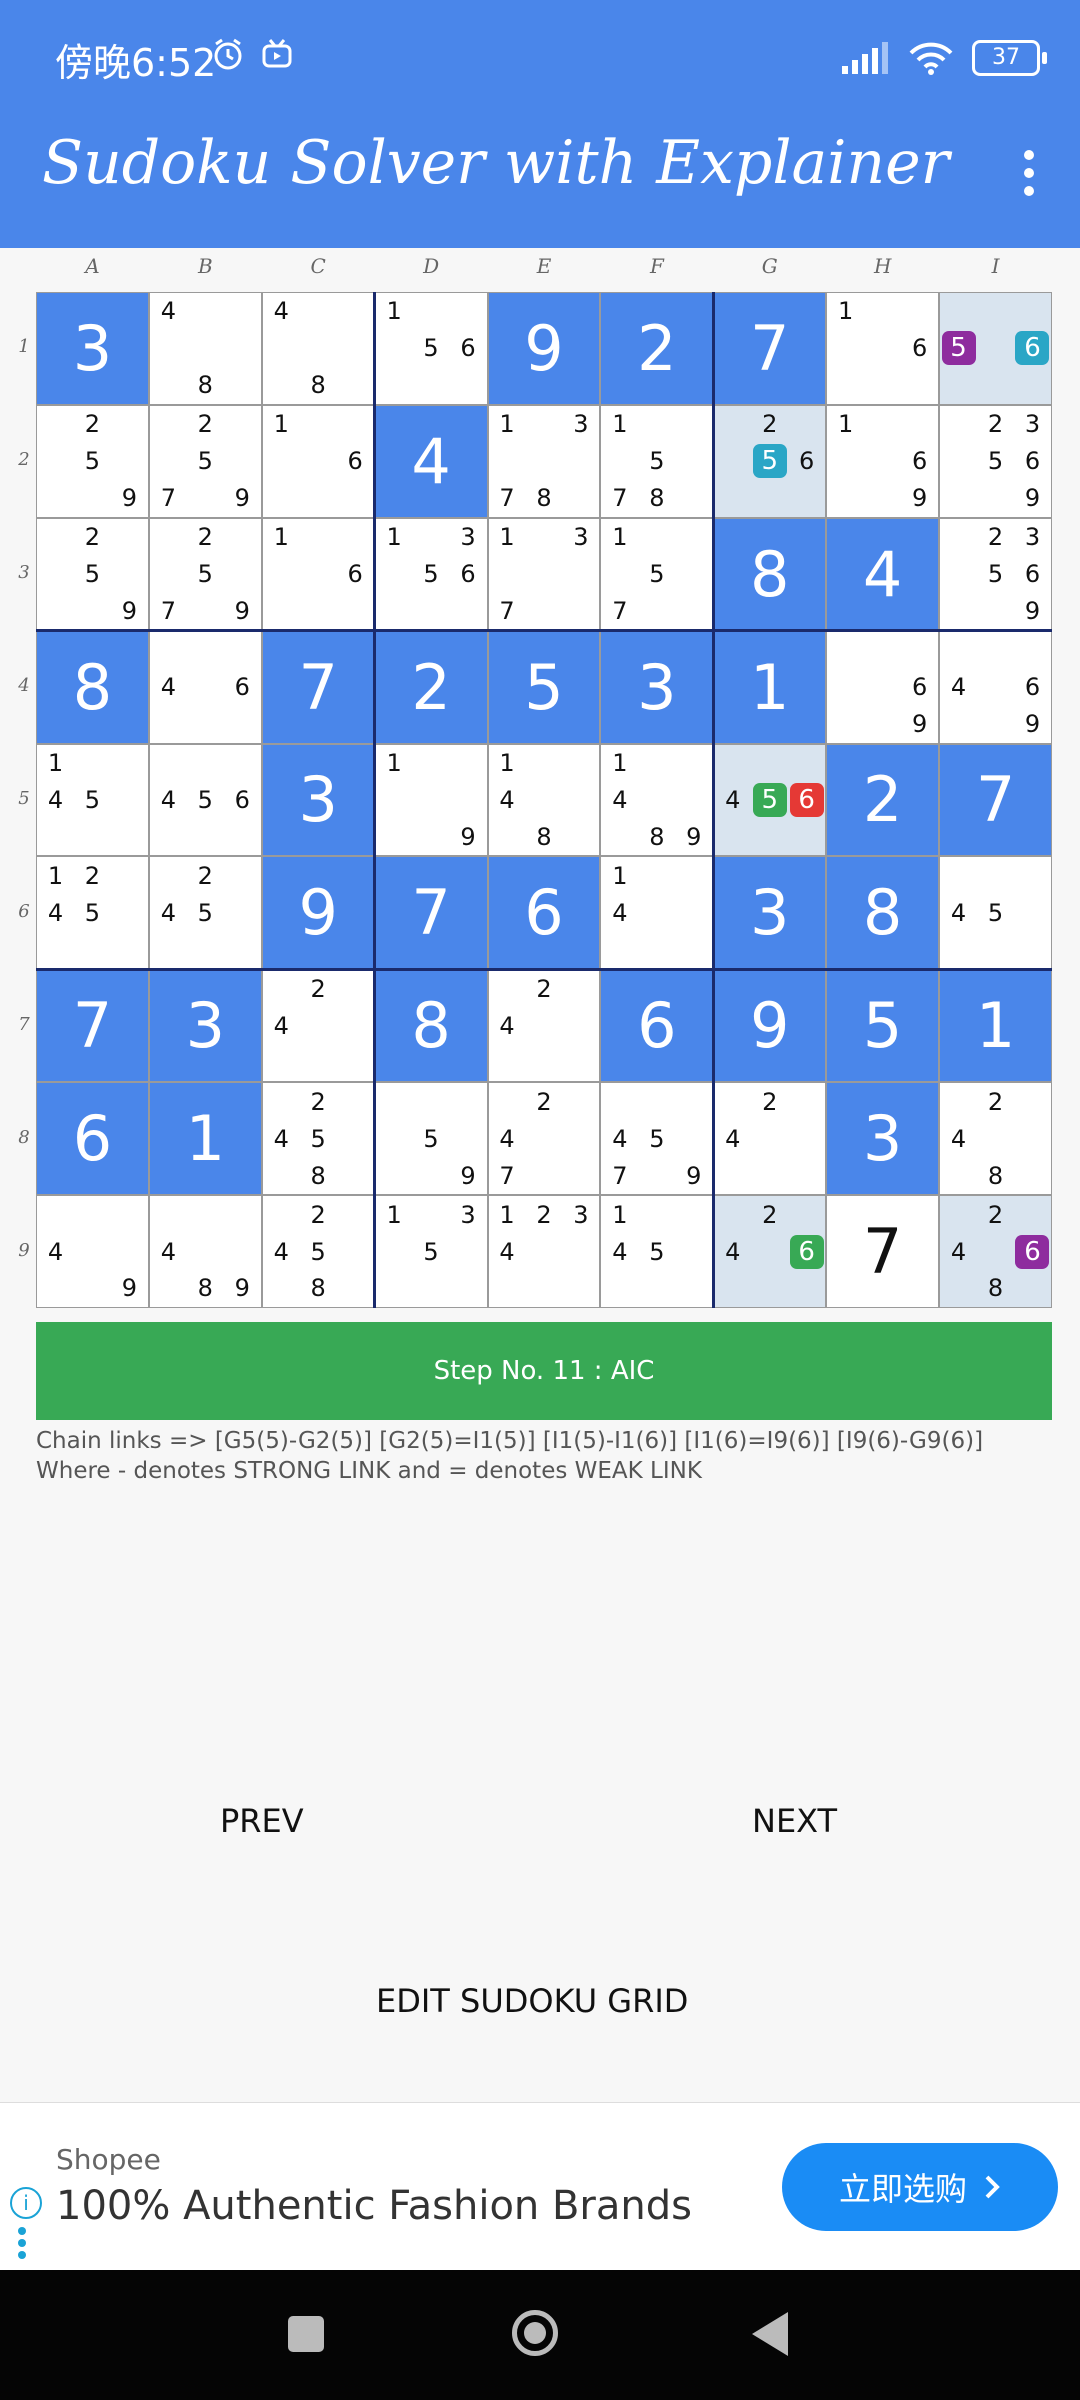 This screenshot has width=1080, height=2400. What do you see at coordinates (262, 1821) in the screenshot?
I see `prev-button: PREV` at bounding box center [262, 1821].